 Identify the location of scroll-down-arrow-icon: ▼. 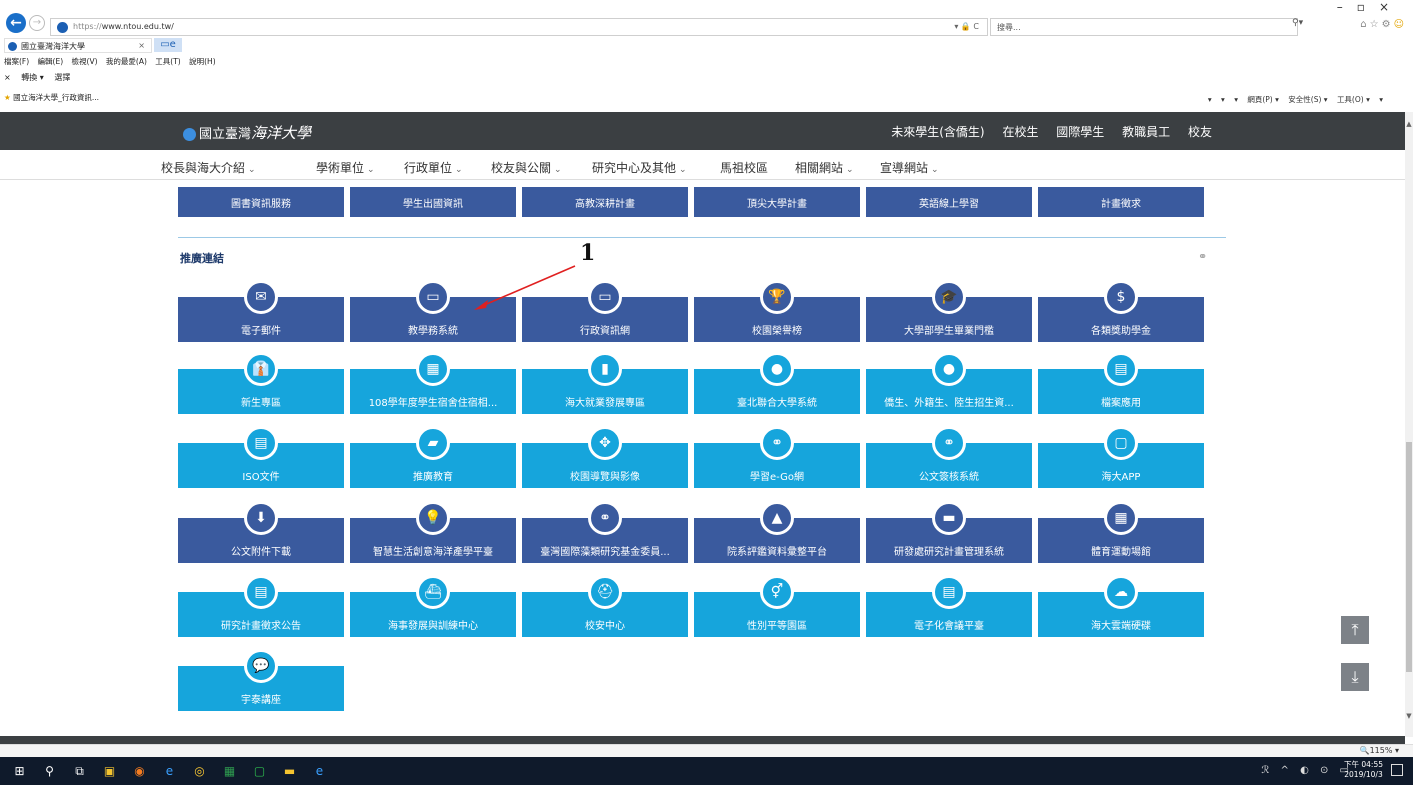
(1409, 716).